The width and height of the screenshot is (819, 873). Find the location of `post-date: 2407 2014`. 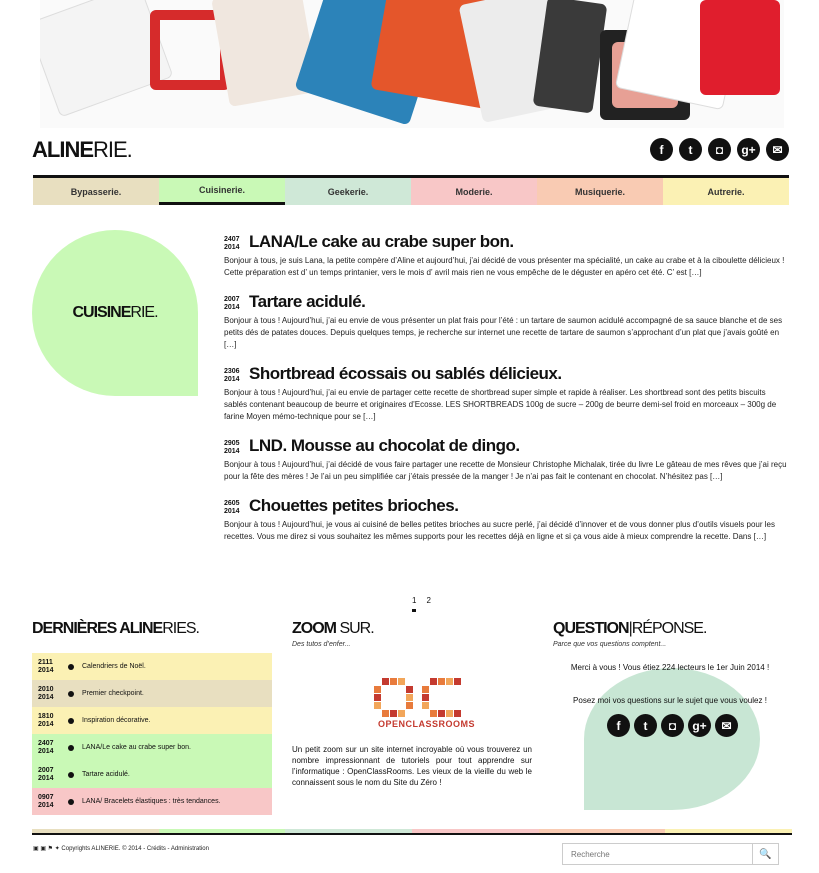

post-date: 2407 2014 is located at coordinates (232, 243).